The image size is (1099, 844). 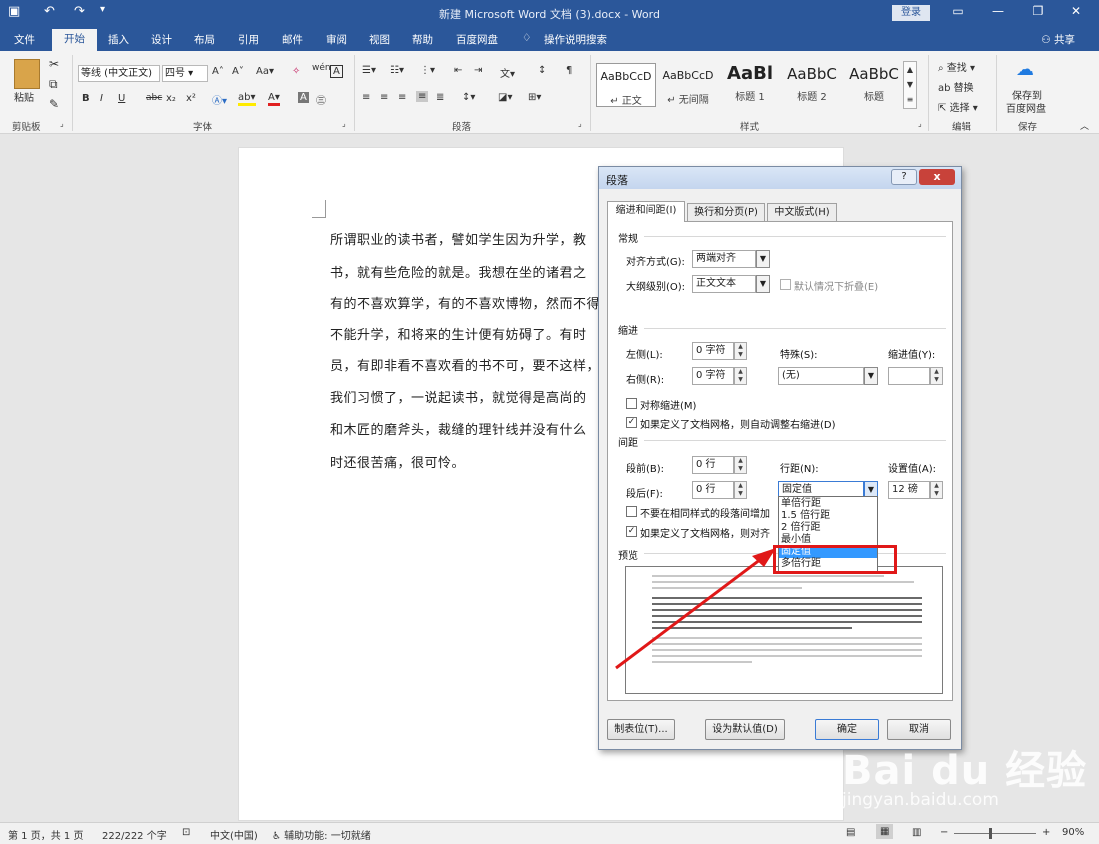 What do you see at coordinates (186, 832) in the screenshot?
I see `proofing-icon: ⊡` at bounding box center [186, 832].